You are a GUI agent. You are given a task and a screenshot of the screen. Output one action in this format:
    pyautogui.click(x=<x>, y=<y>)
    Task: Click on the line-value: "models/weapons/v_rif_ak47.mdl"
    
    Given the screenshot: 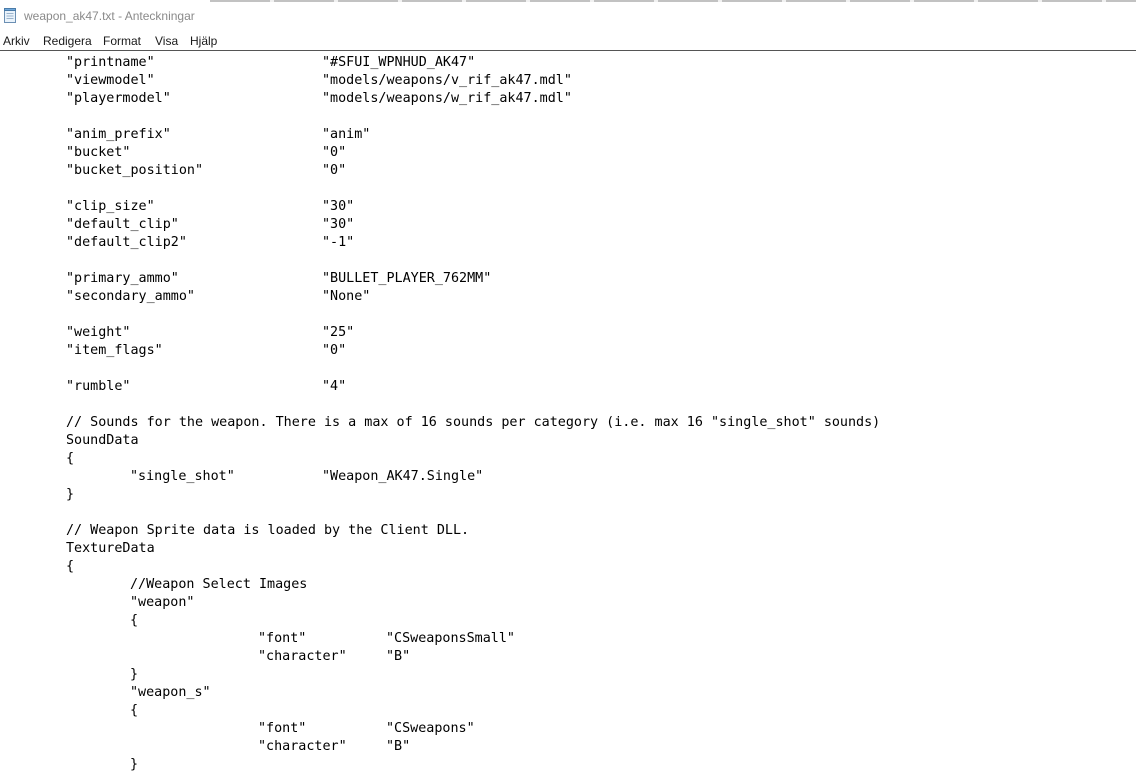 What is the action you would take?
    pyautogui.click(x=447, y=80)
    